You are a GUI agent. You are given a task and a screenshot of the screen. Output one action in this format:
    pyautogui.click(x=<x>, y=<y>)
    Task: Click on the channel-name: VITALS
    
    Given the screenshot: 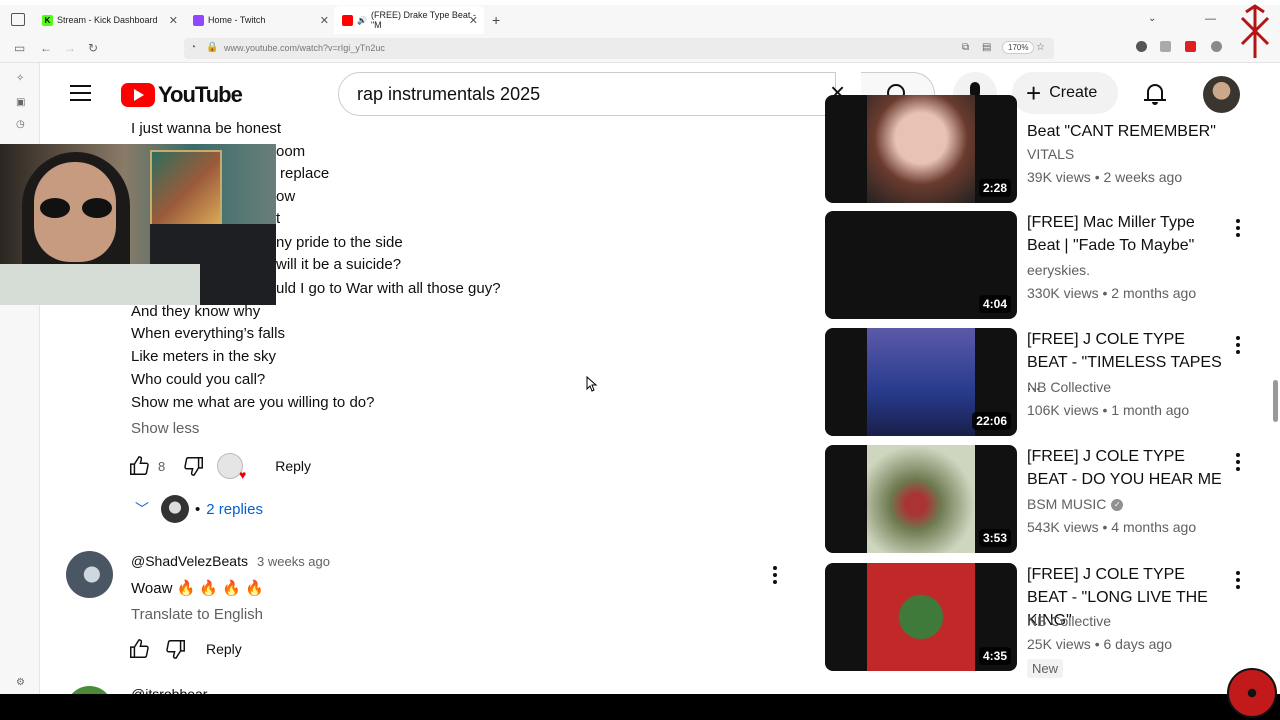 What is the action you would take?
    pyautogui.click(x=1050, y=154)
    